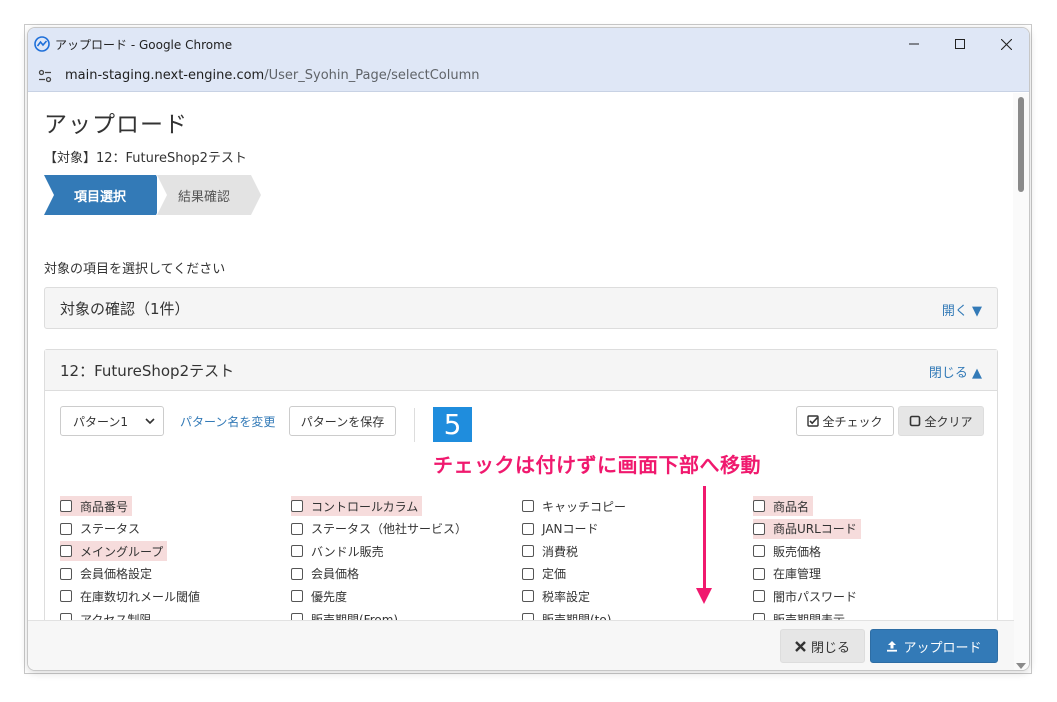 The height and width of the screenshot is (702, 1057). What do you see at coordinates (550, 551) in the screenshot?
I see `column-checkbox-item: 消費税` at bounding box center [550, 551].